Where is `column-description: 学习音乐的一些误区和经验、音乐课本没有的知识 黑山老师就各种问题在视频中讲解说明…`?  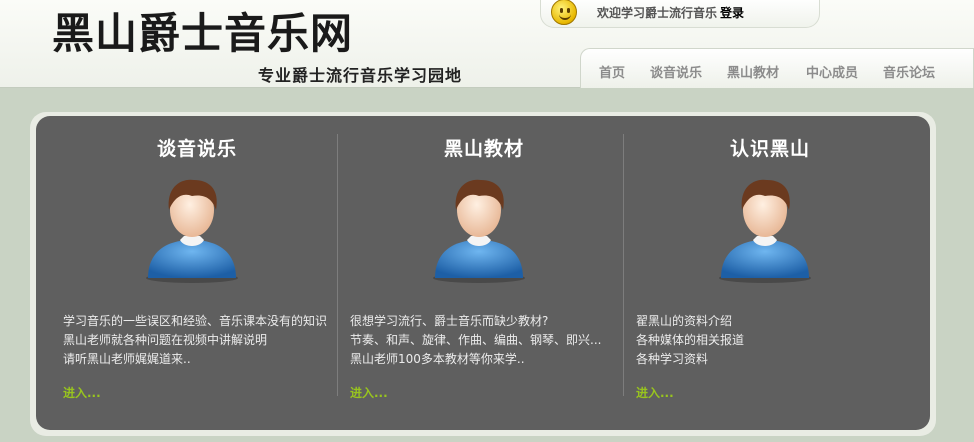
column-description: 学习音乐的一些误区和经验、音乐课本没有的知识 黑山老师就各种问题在视频中讲解说明… is located at coordinates (198, 340).